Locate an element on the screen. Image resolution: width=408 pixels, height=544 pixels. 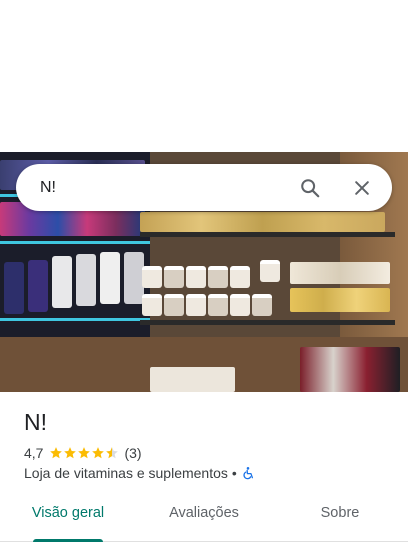
category-row: Loja de vitaminas e suplementos • is located at coordinates (139, 473).